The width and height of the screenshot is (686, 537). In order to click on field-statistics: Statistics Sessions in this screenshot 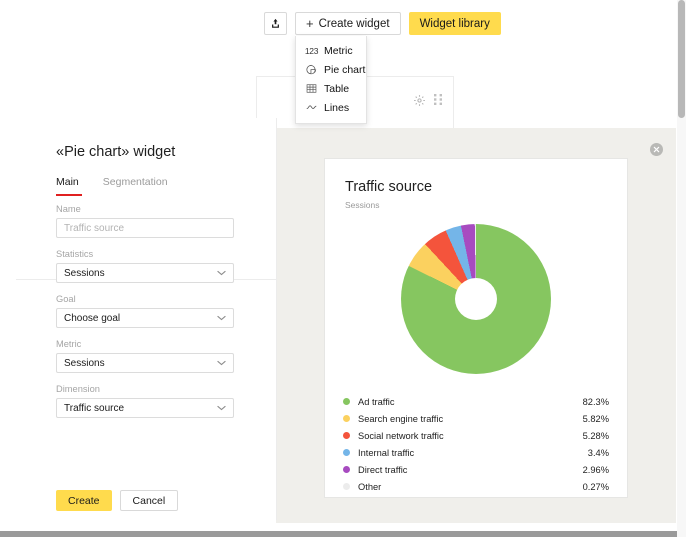, I will do `click(145, 266)`.